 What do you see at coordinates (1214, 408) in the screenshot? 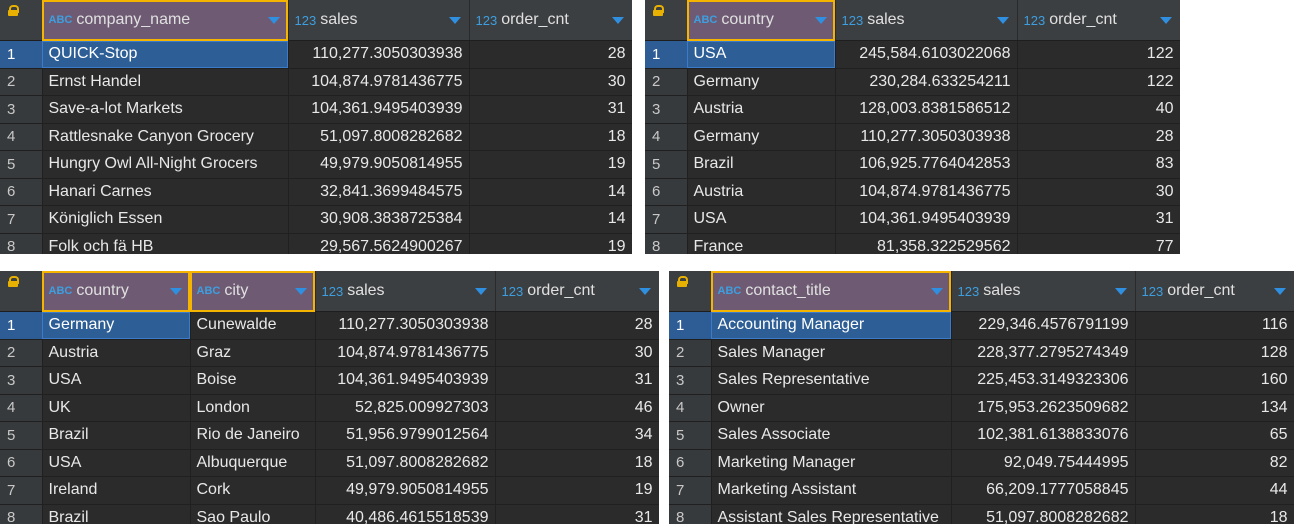
I see `table-cell: 134` at bounding box center [1214, 408].